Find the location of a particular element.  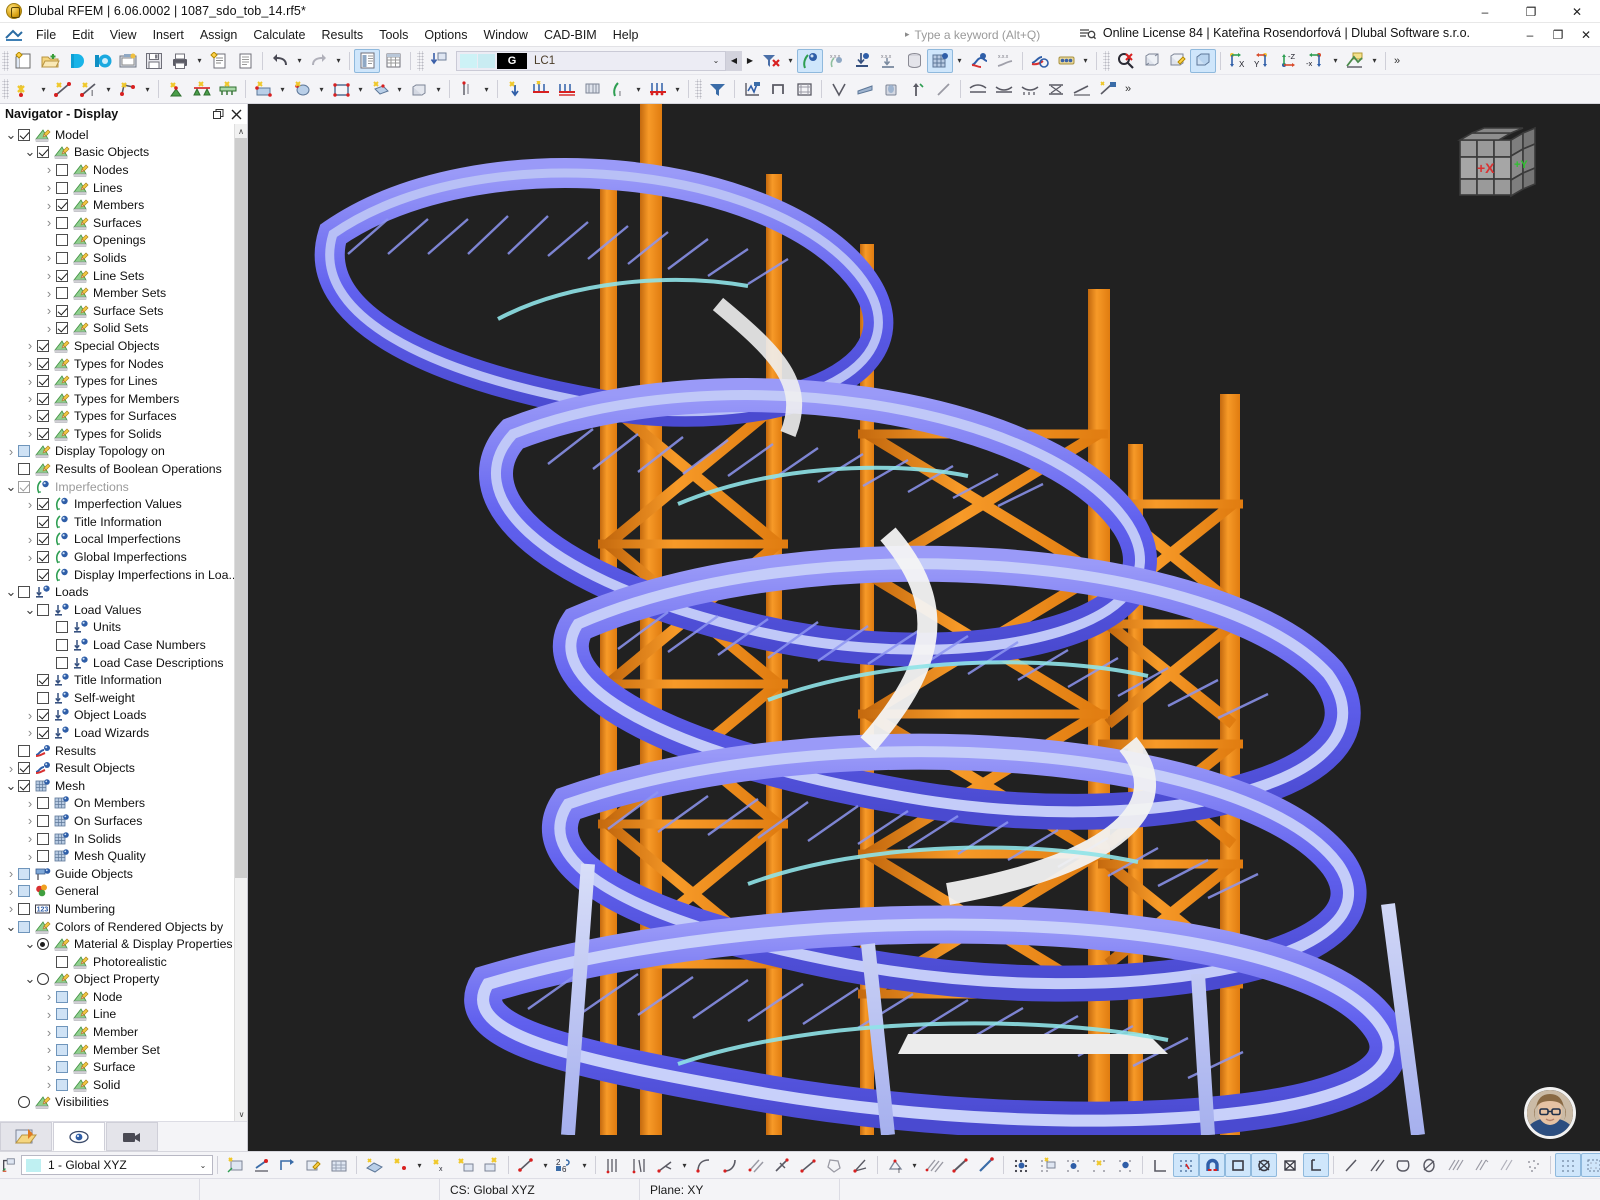

tree-item-special-objects: Special Objects is located at coordinates (117, 346).